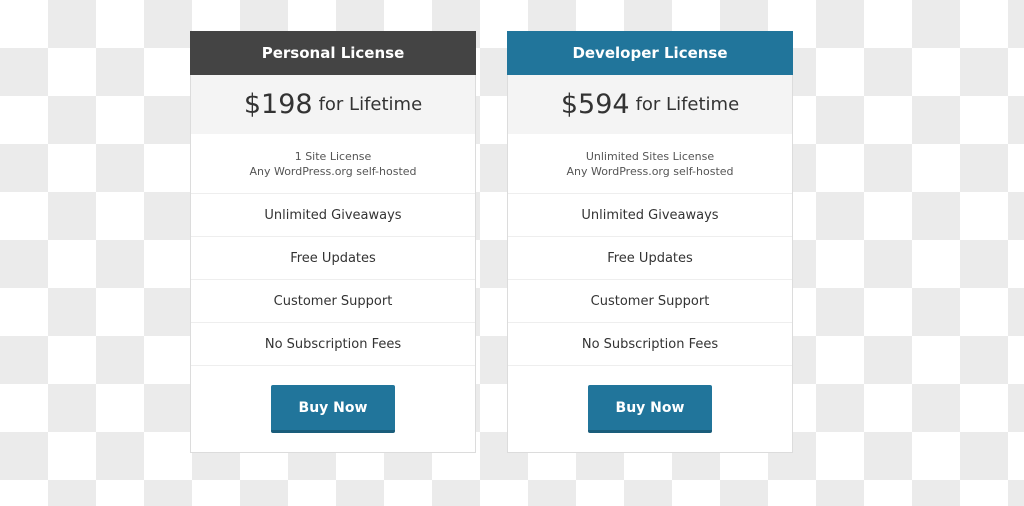 This screenshot has height=506, width=1024. Describe the element at coordinates (278, 104) in the screenshot. I see `price-amount: $198` at that location.